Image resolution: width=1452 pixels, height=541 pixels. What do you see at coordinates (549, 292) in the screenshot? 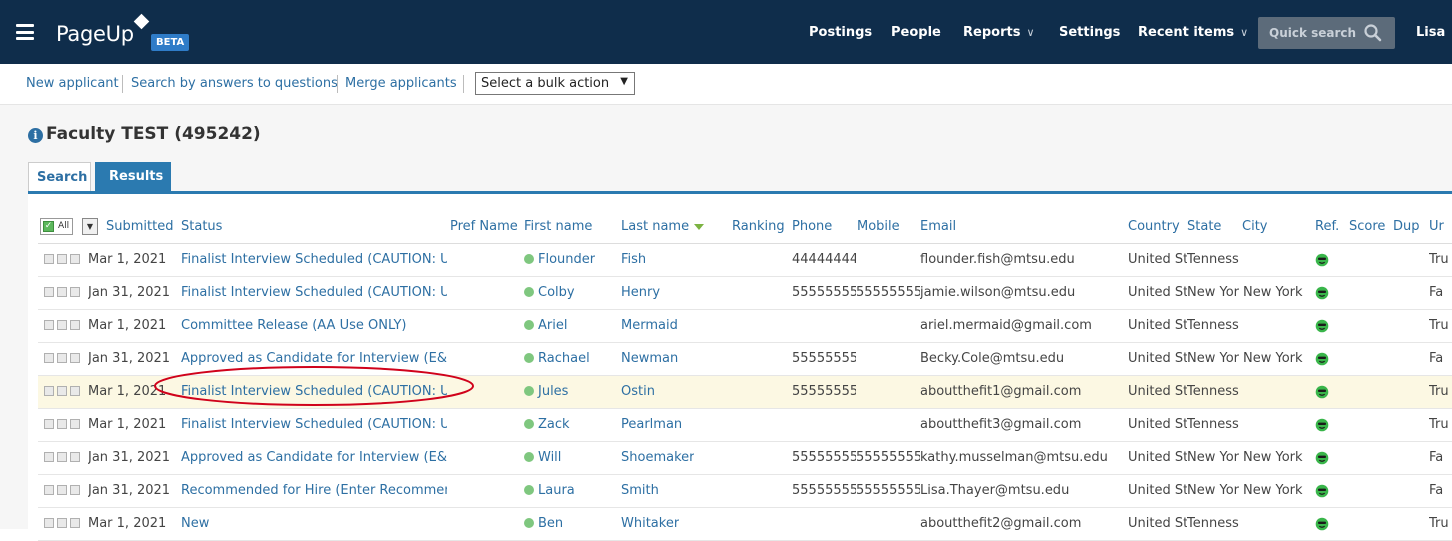
I see `cell-first-name: Colby` at bounding box center [549, 292].